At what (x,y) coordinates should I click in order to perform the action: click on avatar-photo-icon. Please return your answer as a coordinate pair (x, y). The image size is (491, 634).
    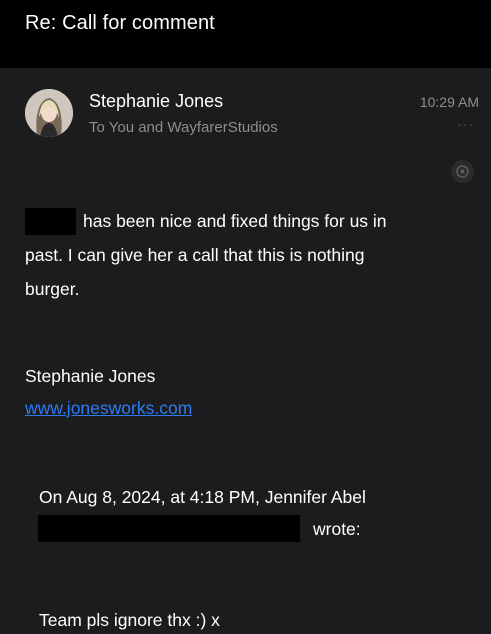
    Looking at the image, I should click on (49, 113).